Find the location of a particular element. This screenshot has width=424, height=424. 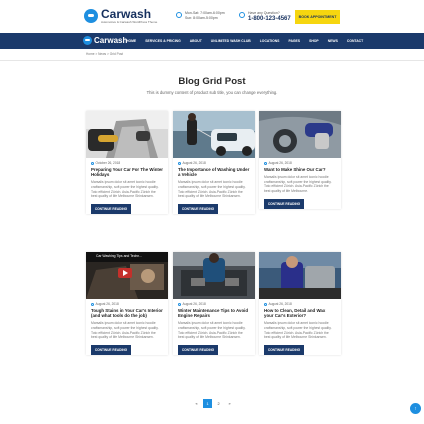

youtube-play-icon is located at coordinates (125, 273).